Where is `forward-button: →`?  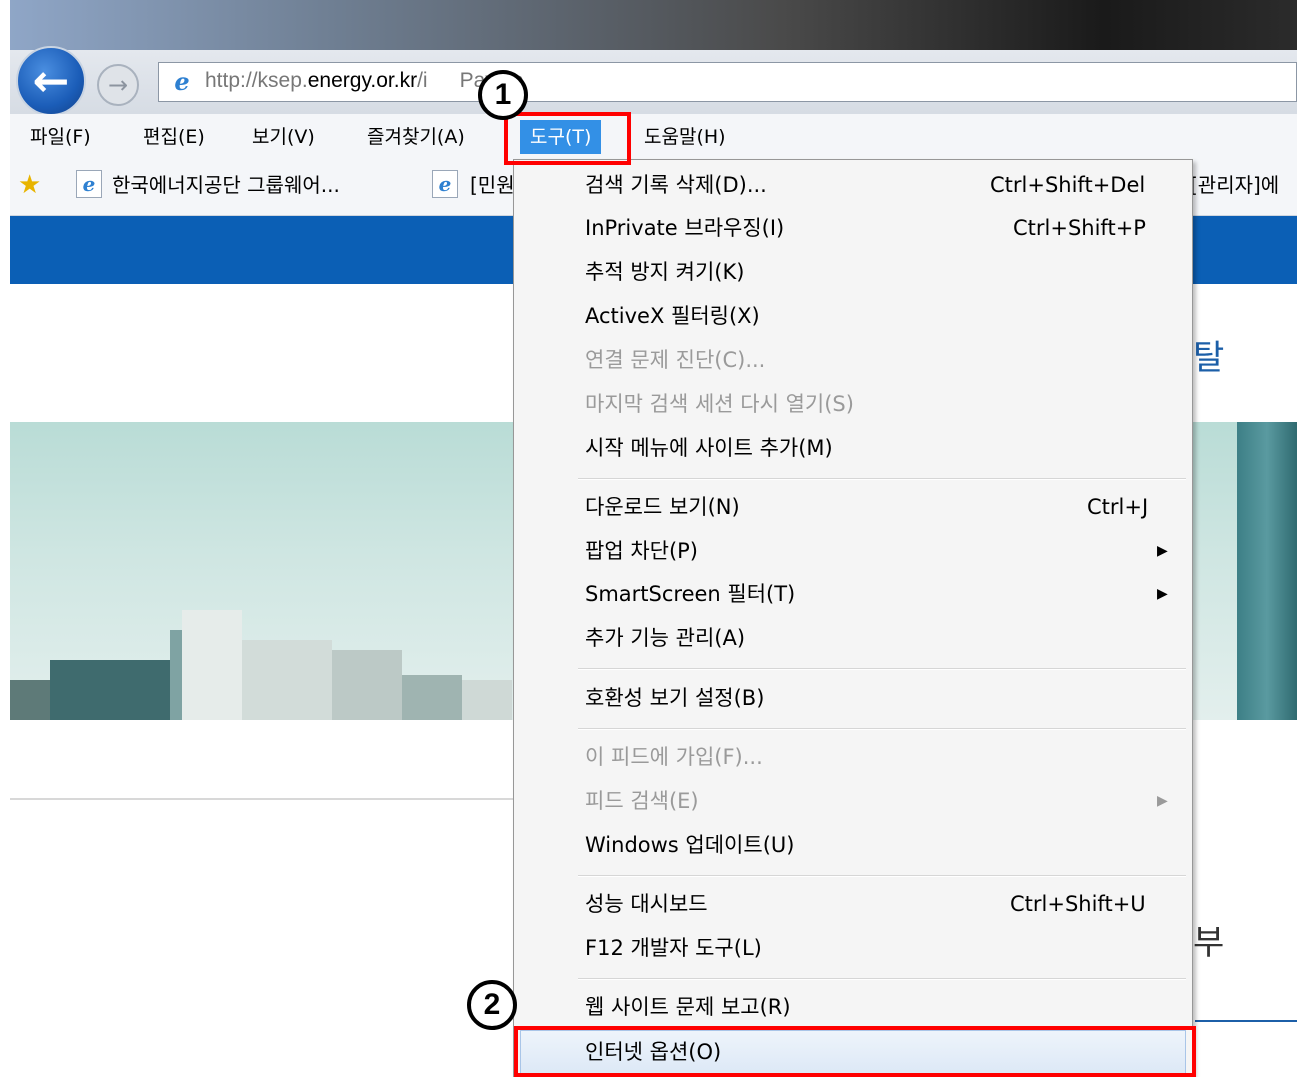
forward-button: → is located at coordinates (118, 85).